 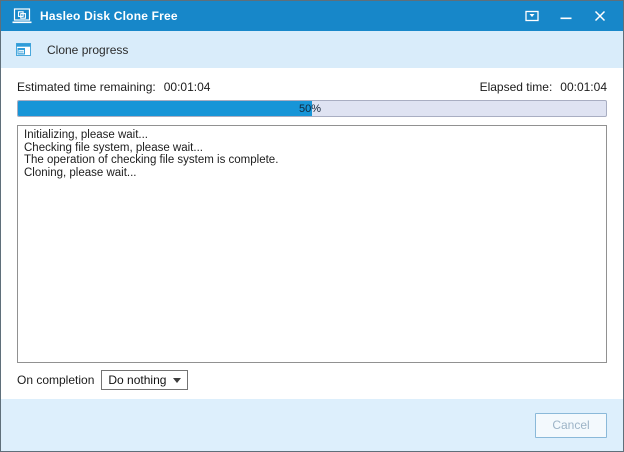 I want to click on minimize-button, so click(x=566, y=16).